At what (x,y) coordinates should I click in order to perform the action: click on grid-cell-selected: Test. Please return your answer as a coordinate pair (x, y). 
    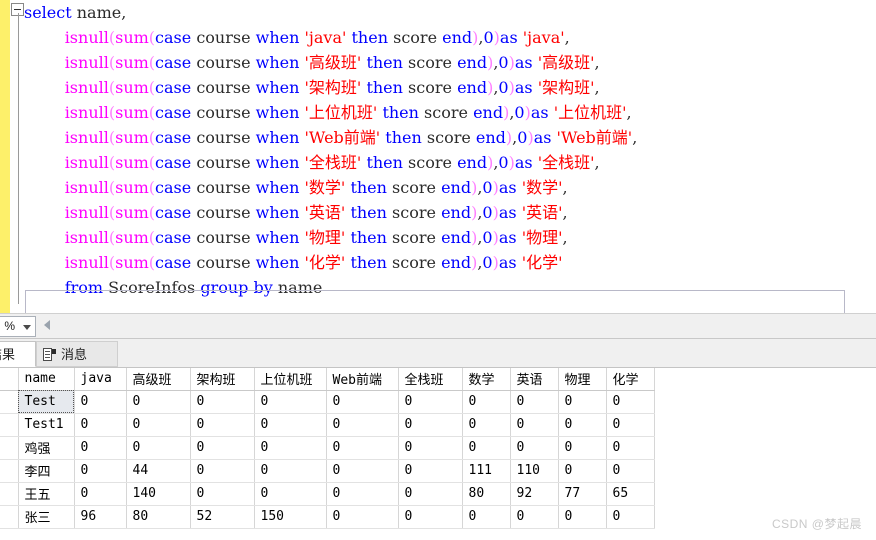
    Looking at the image, I should click on (46, 402).